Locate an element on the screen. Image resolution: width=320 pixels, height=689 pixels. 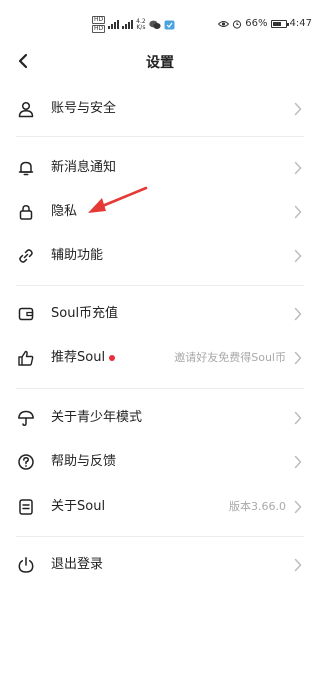
network-speed: 4.2 K/s is located at coordinates (141, 24).